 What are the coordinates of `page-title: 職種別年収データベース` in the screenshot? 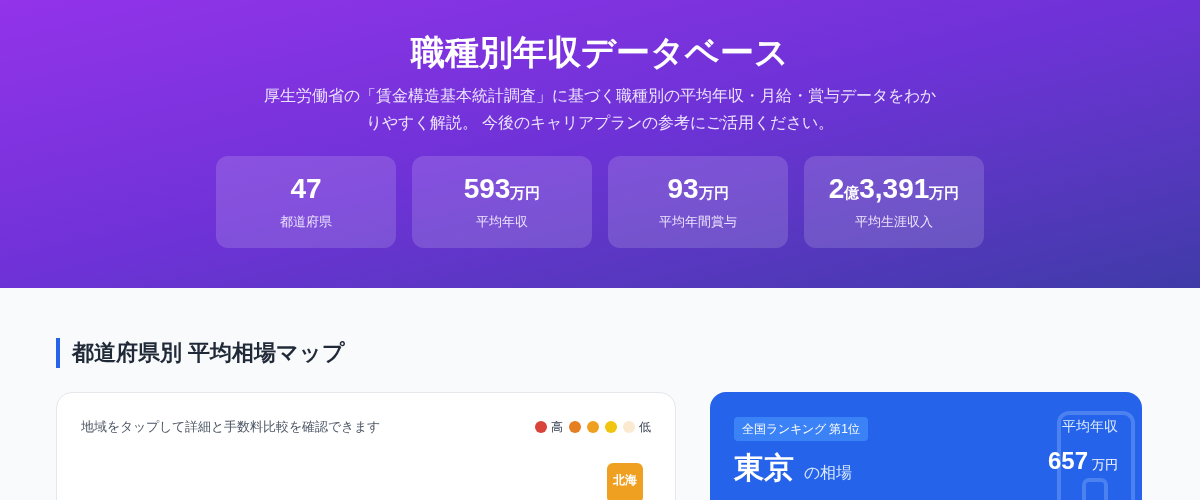 It's located at (600, 52).